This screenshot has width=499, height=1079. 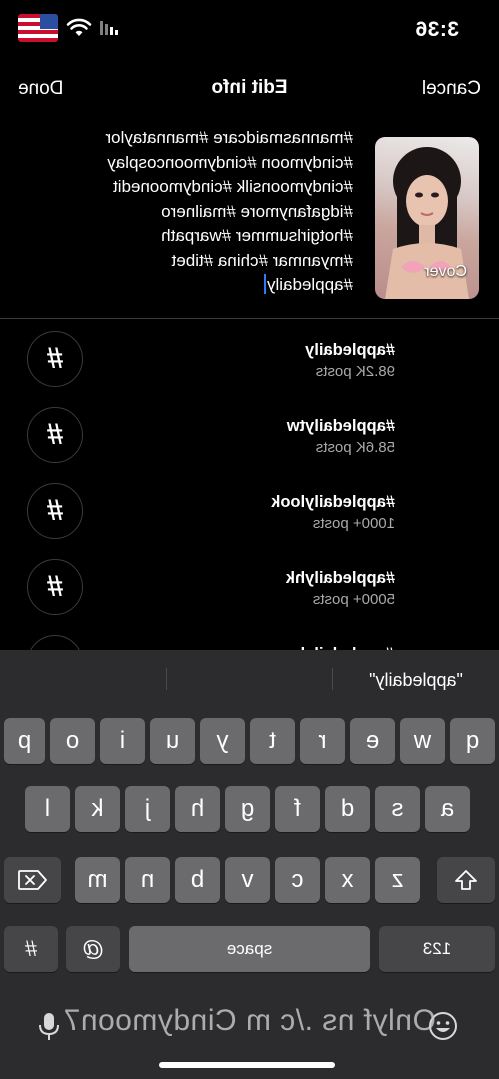 What do you see at coordinates (24, 741) in the screenshot?
I see `key-p: p` at bounding box center [24, 741].